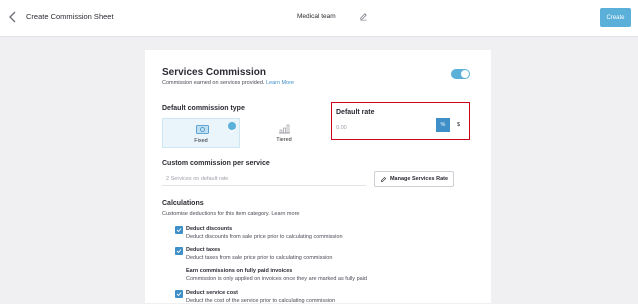 The height and width of the screenshot is (304, 638). Describe the element at coordinates (465, 74) in the screenshot. I see `toggle-knob` at that location.